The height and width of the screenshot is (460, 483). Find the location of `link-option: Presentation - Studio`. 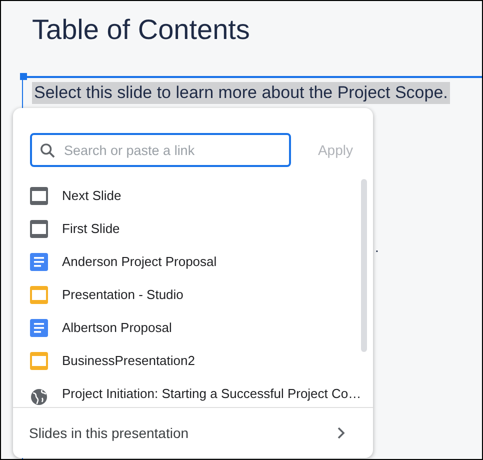

link-option: Presentation - Studio is located at coordinates (193, 294).